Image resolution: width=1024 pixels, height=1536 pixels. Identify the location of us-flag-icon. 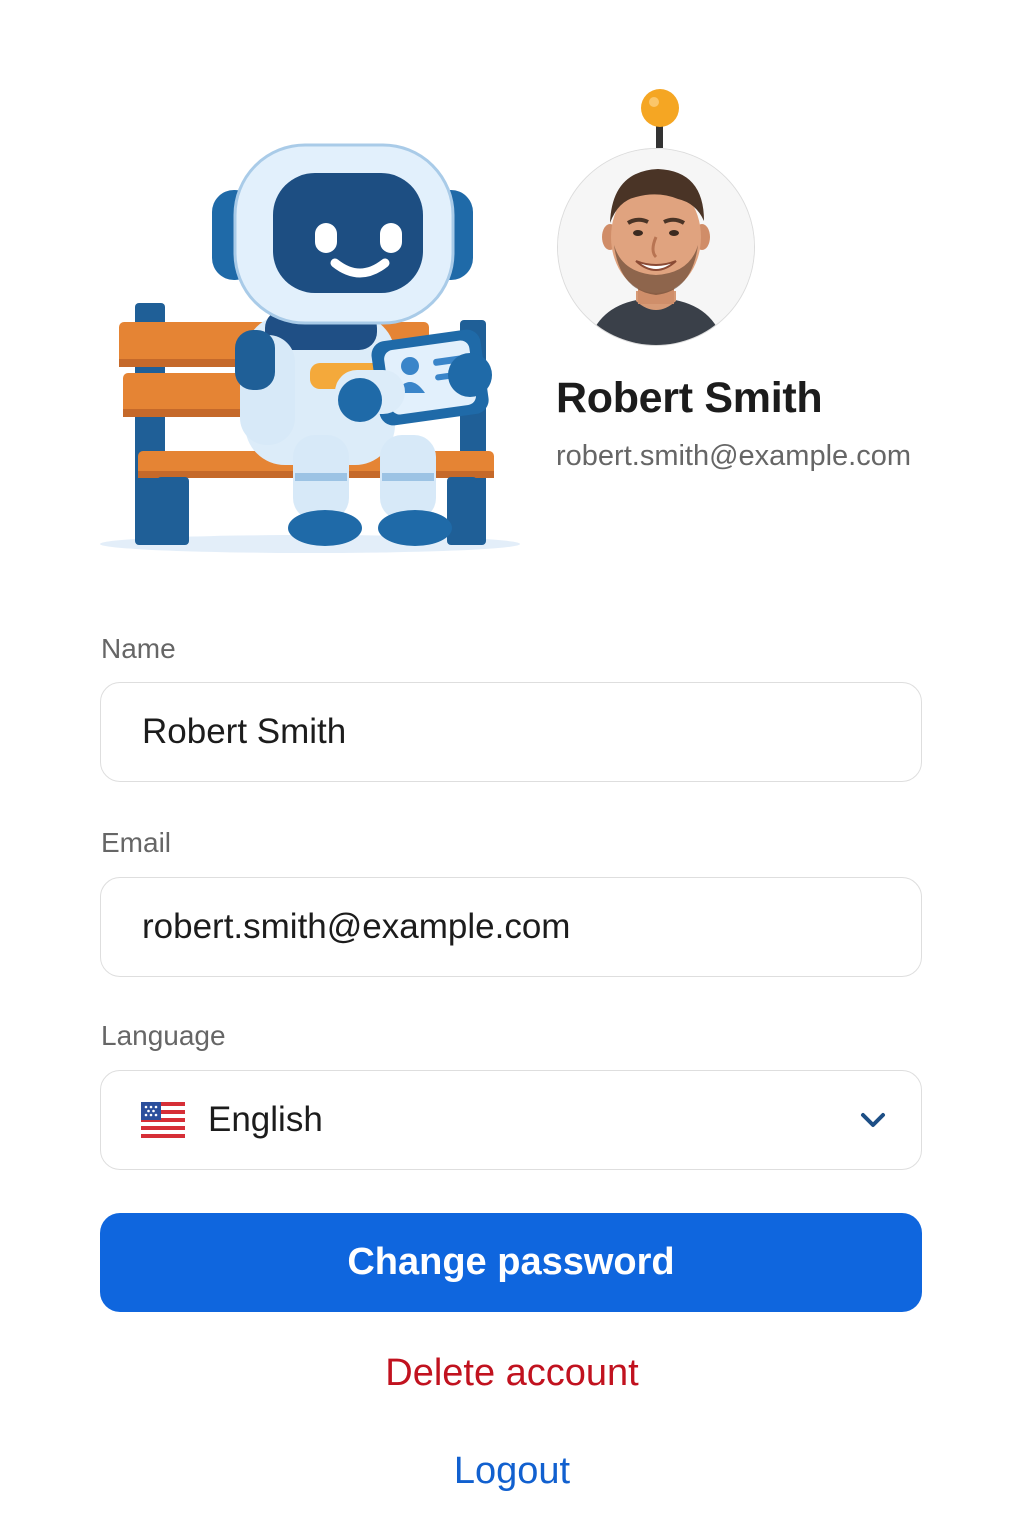
(163, 1120).